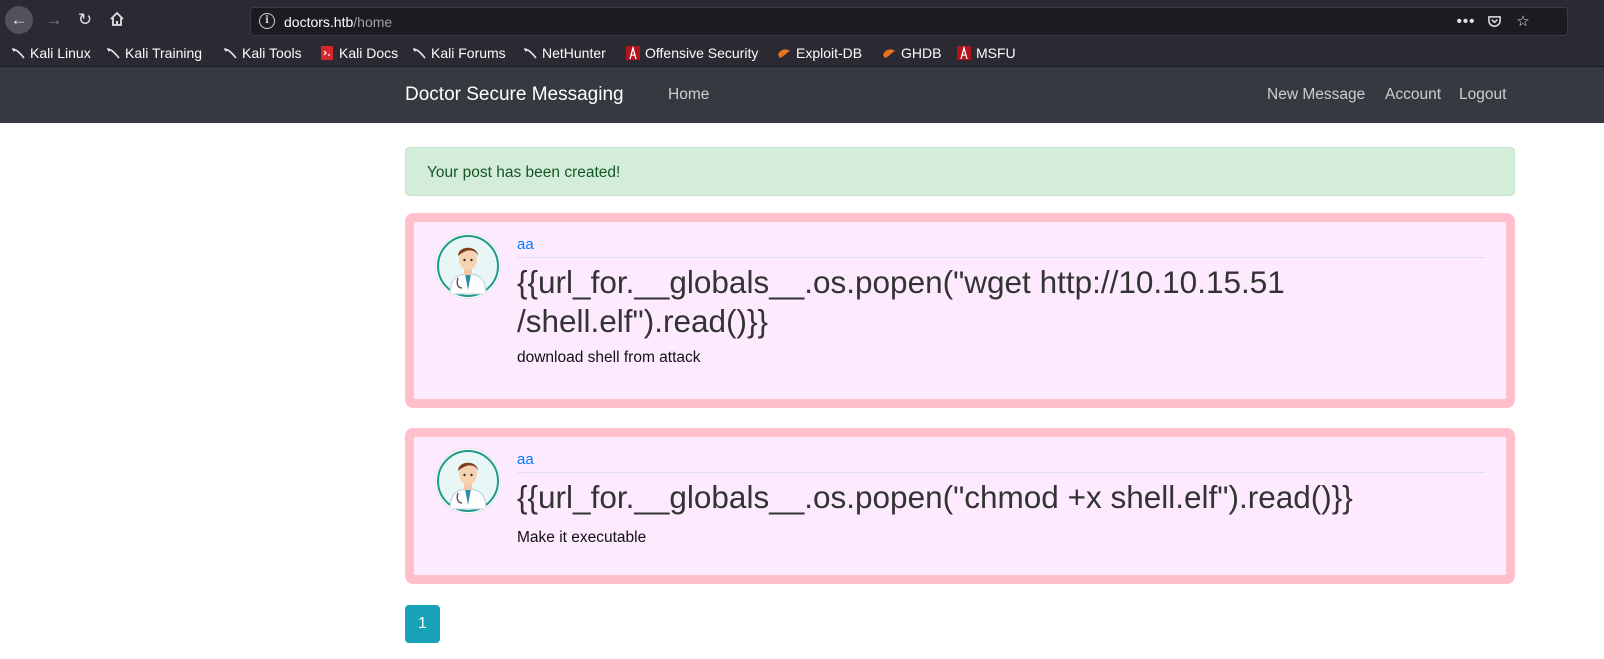 The image size is (1604, 659). What do you see at coordinates (369, 53) in the screenshot?
I see `bookmark-label: Kali Docs` at bounding box center [369, 53].